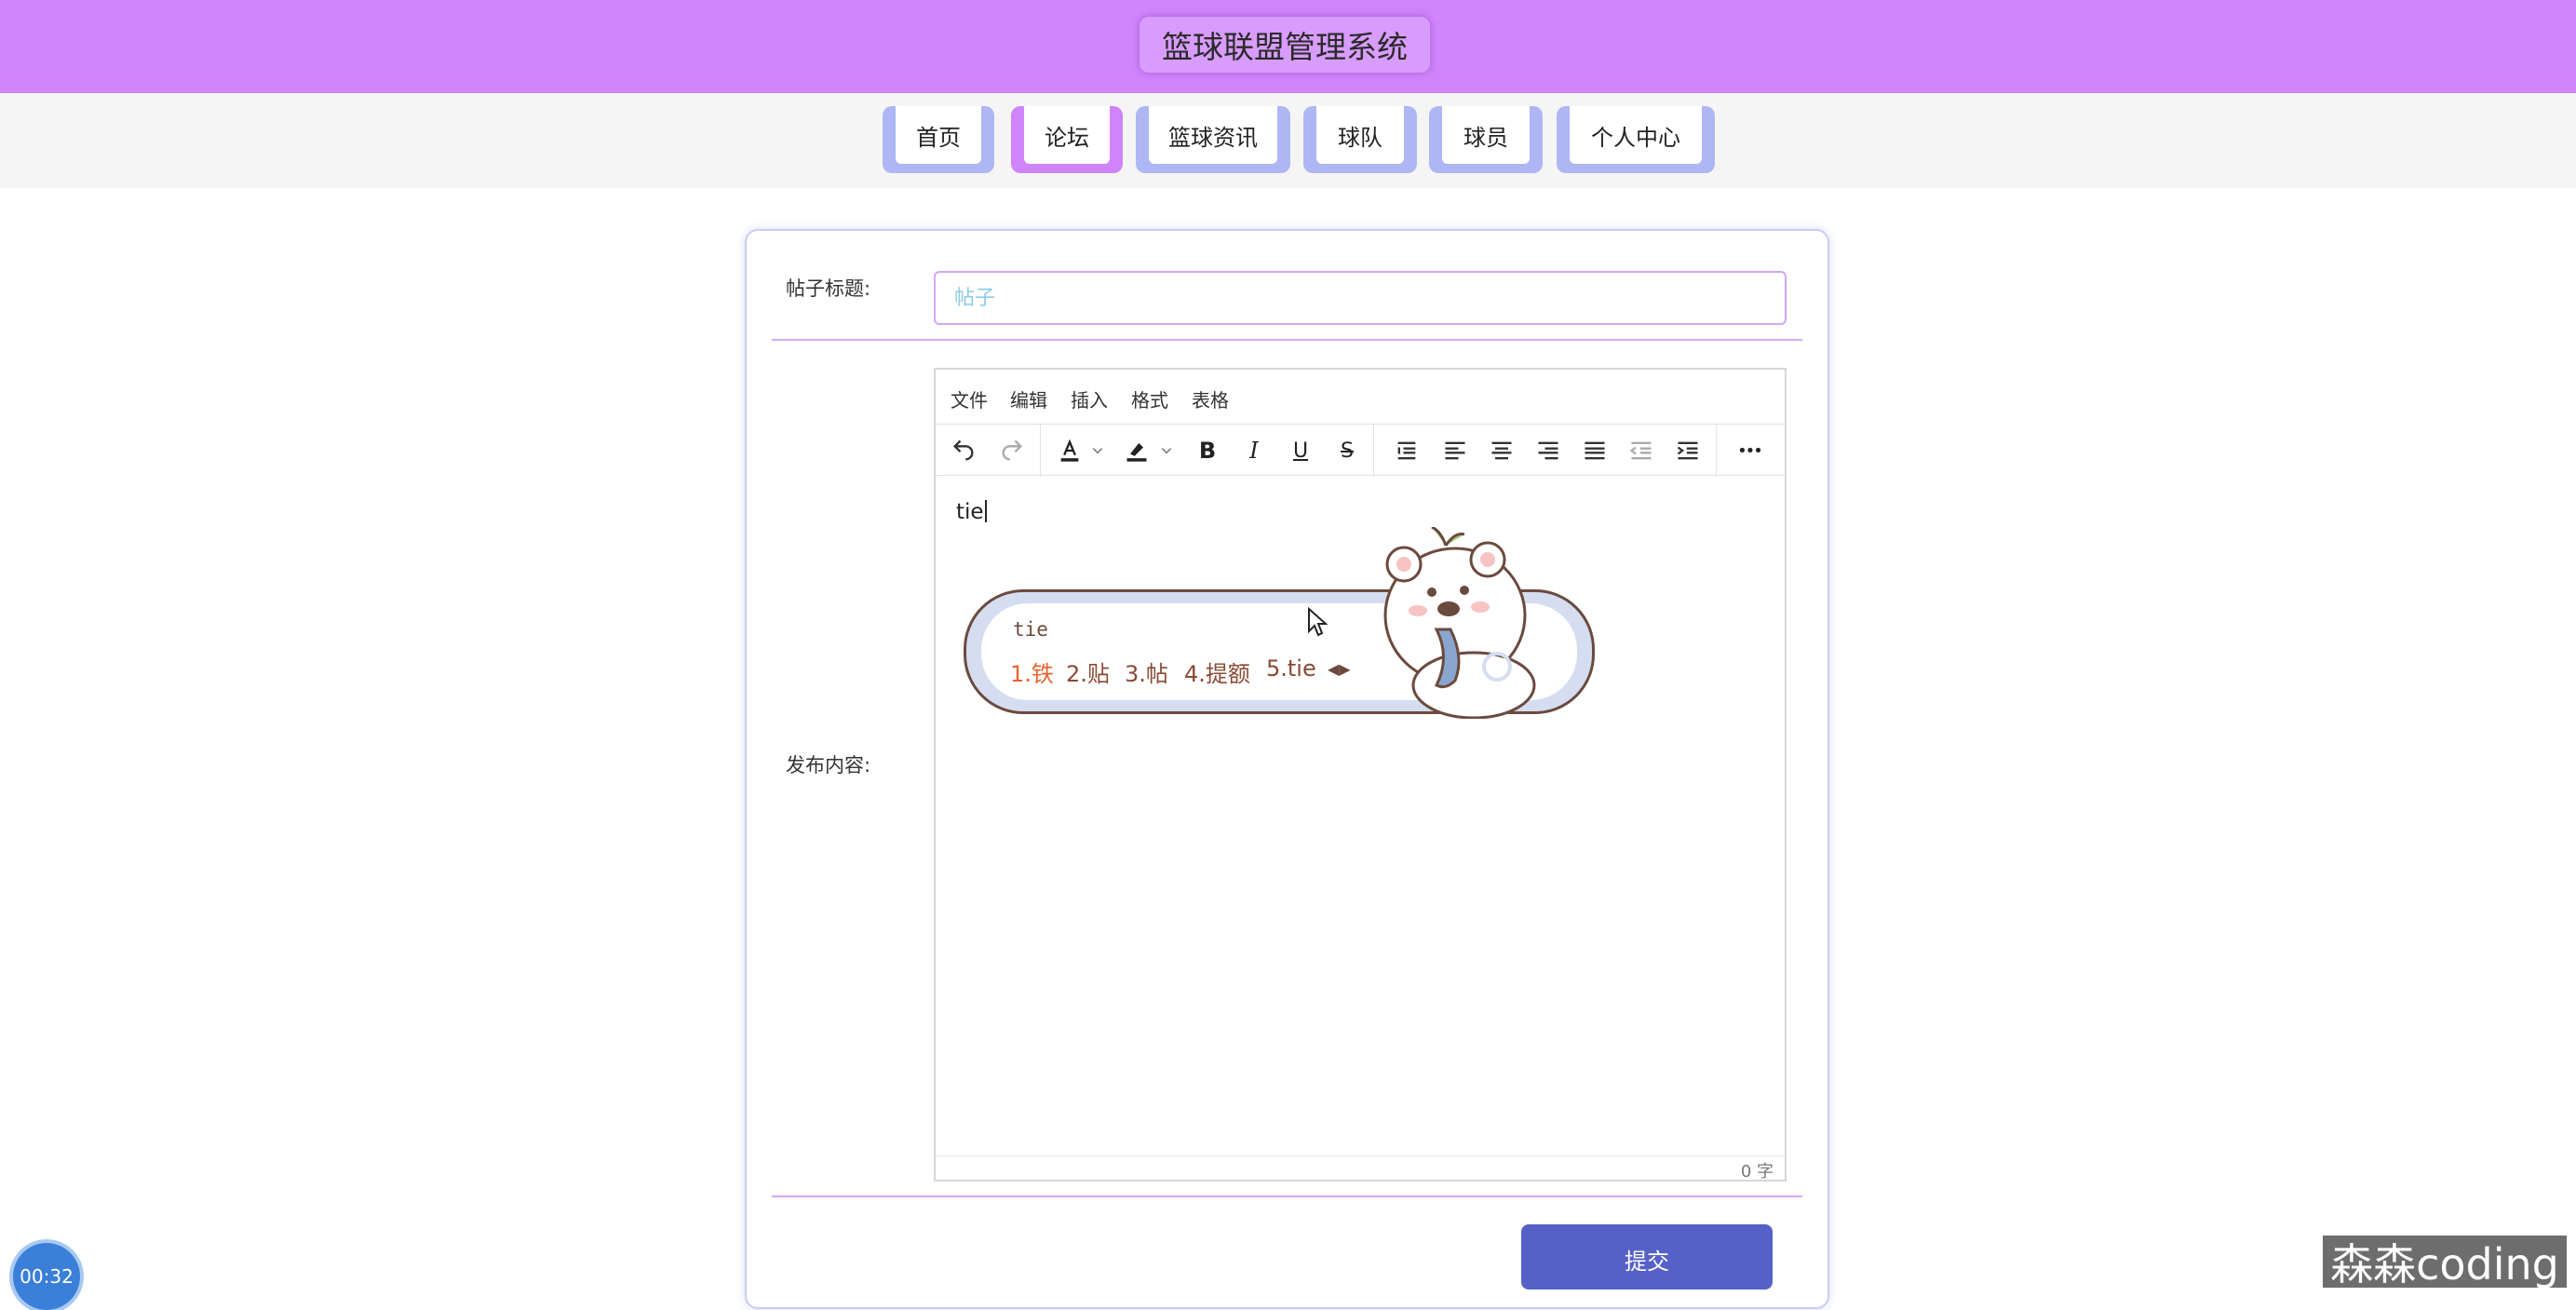  Describe the element at coordinates (1207, 450) in the screenshot. I see `bold-icon: B` at that location.